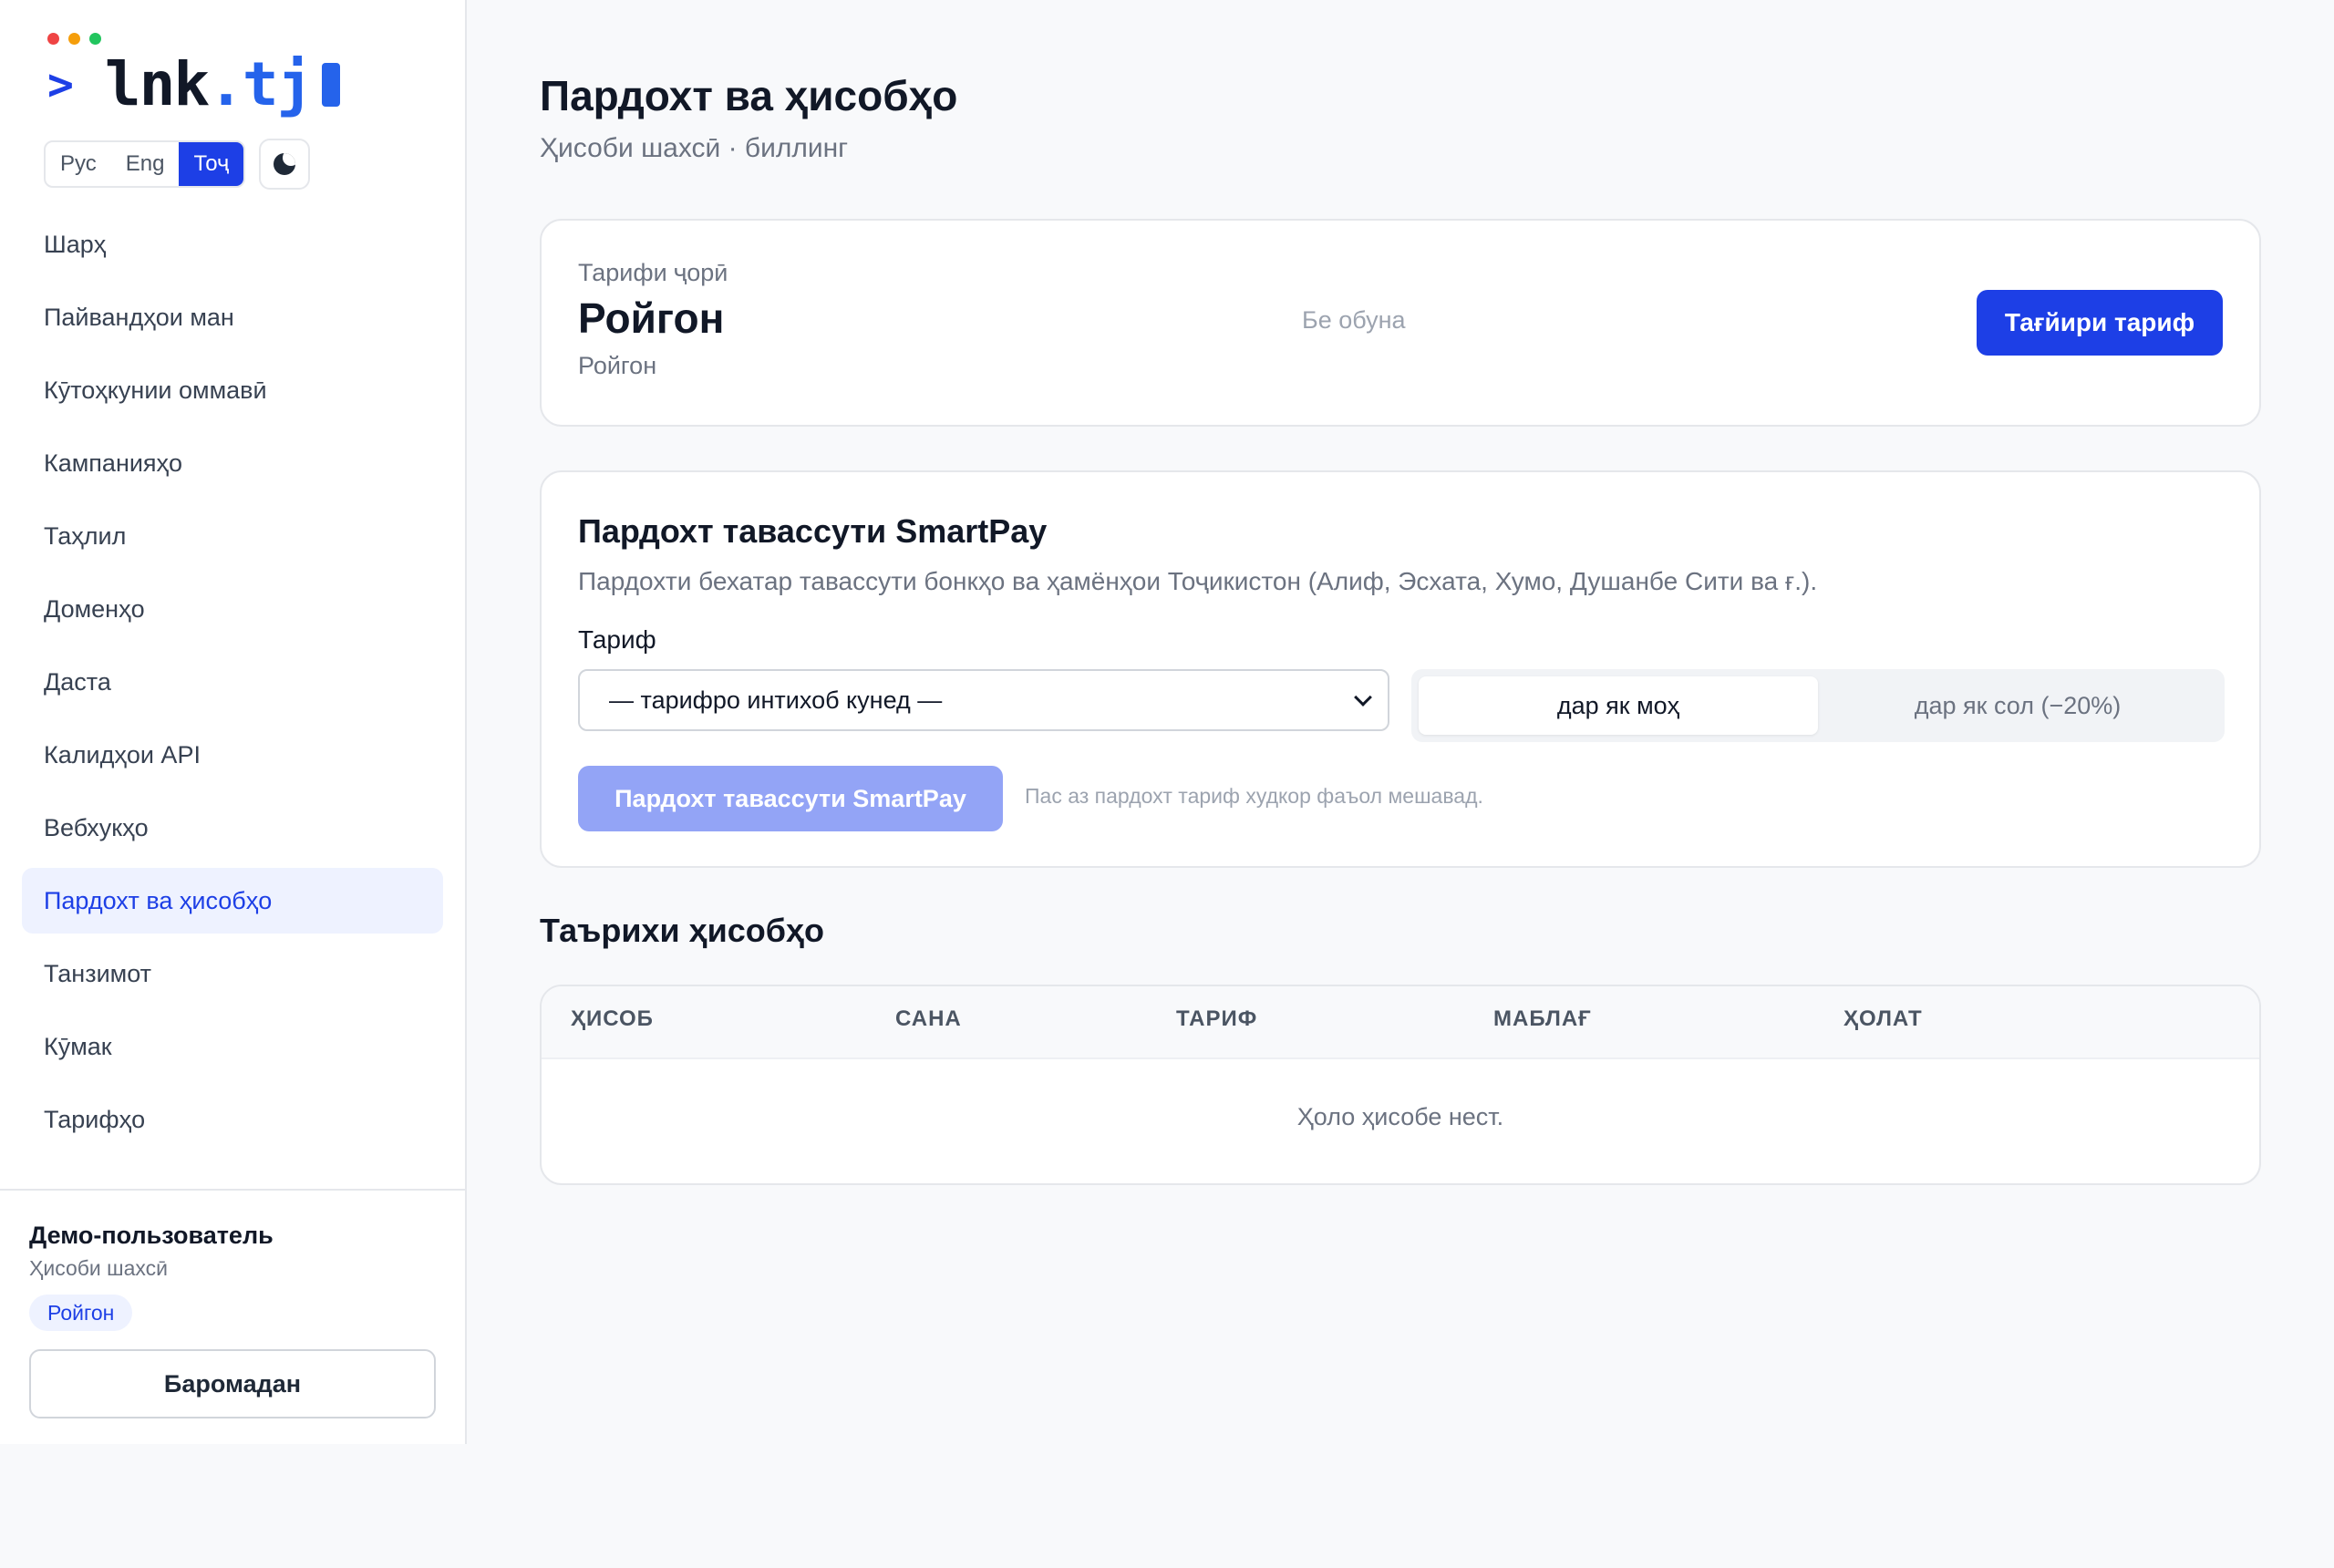 The height and width of the screenshot is (1568, 2334). What do you see at coordinates (1217, 1019) in the screenshot?
I see `column-header-plan: ТАРИФ` at bounding box center [1217, 1019].